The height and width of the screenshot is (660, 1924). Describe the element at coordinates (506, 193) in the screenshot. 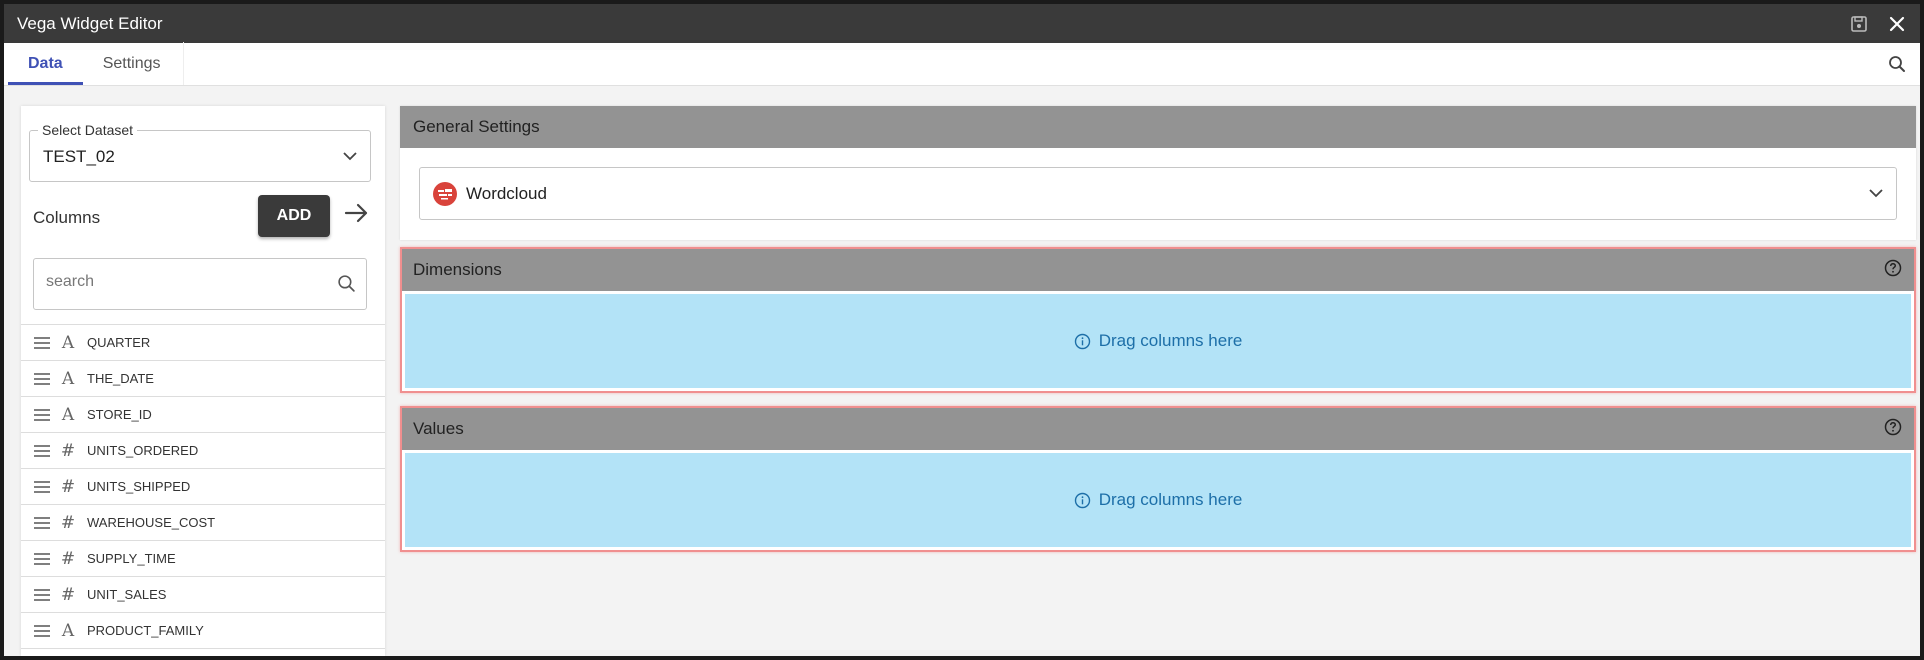

I see `chart-type-value: Wordcloud` at that location.